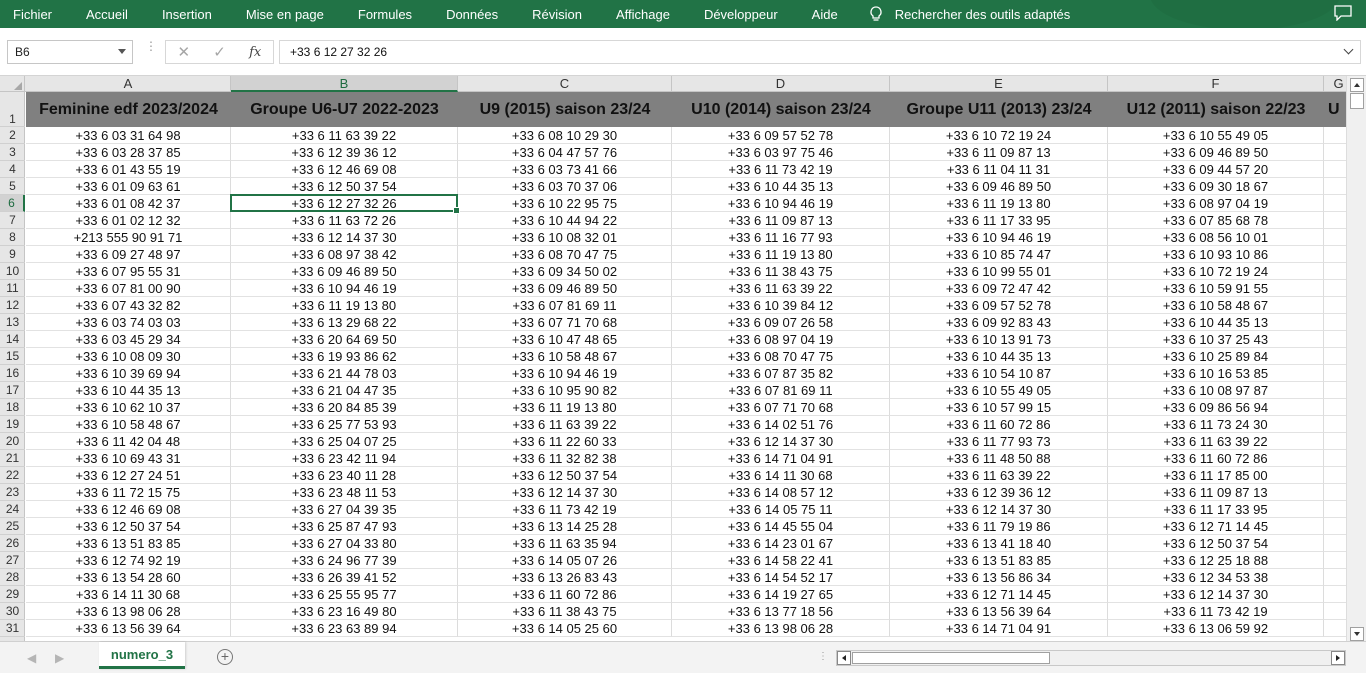 This screenshot has height=673, width=1366. What do you see at coordinates (128, 322) in the screenshot?
I see `cell: +33 6 03 74 03 03` at bounding box center [128, 322].